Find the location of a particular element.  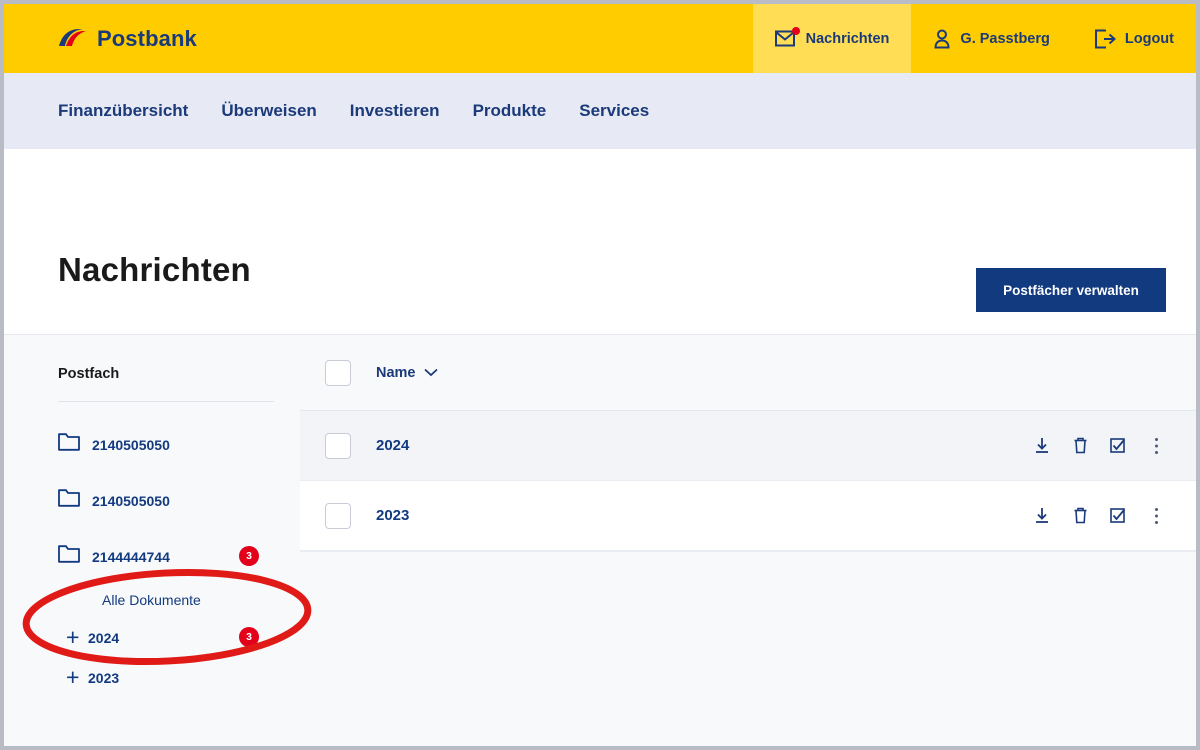

row-name-label: 2023 is located at coordinates (392, 515).